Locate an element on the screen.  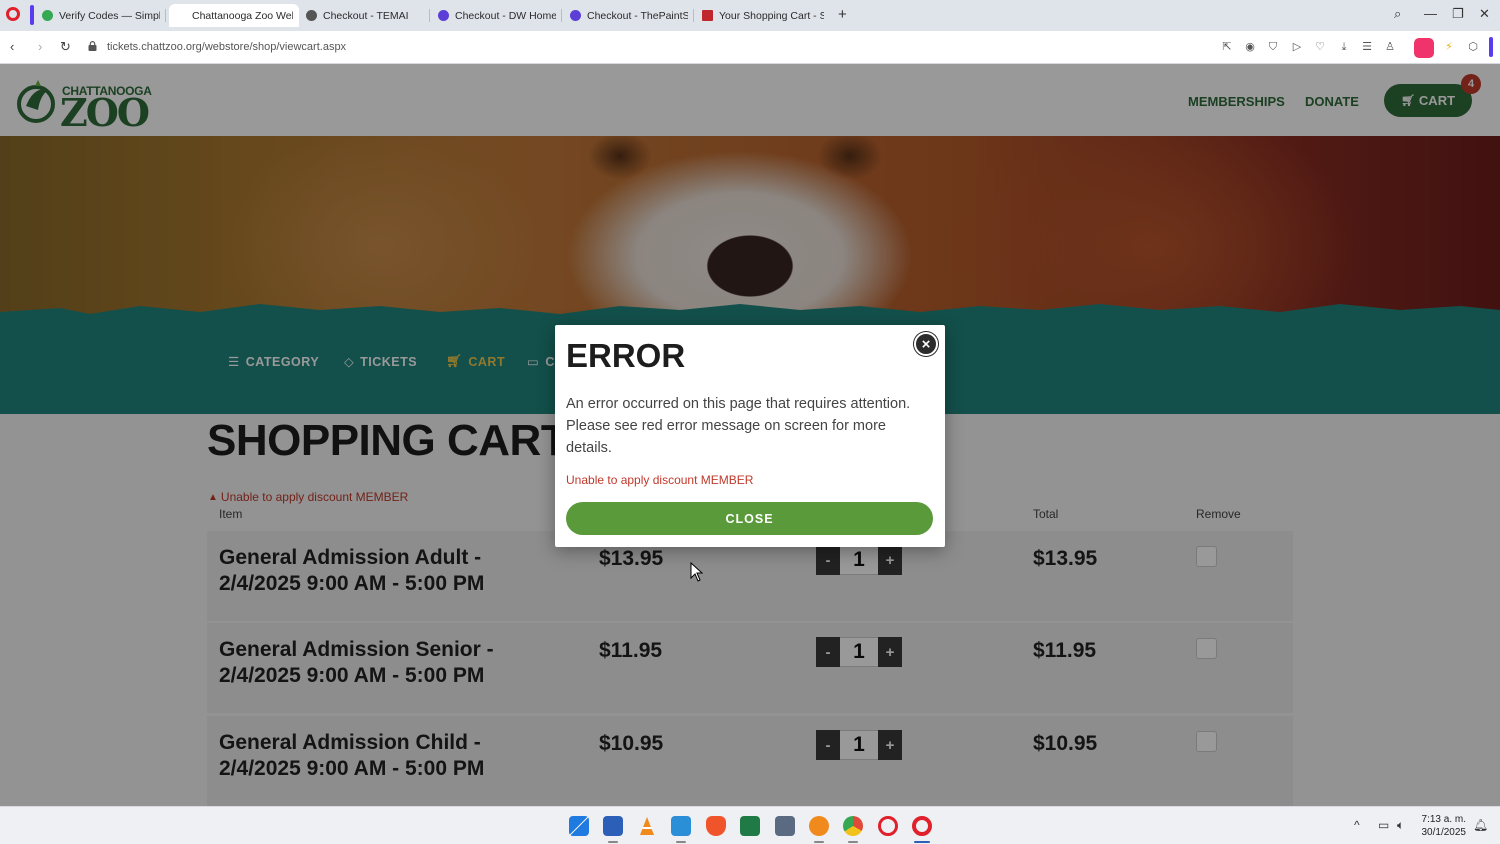
volume-icon: 🔈︎ is located at coordinates (1400, 825).